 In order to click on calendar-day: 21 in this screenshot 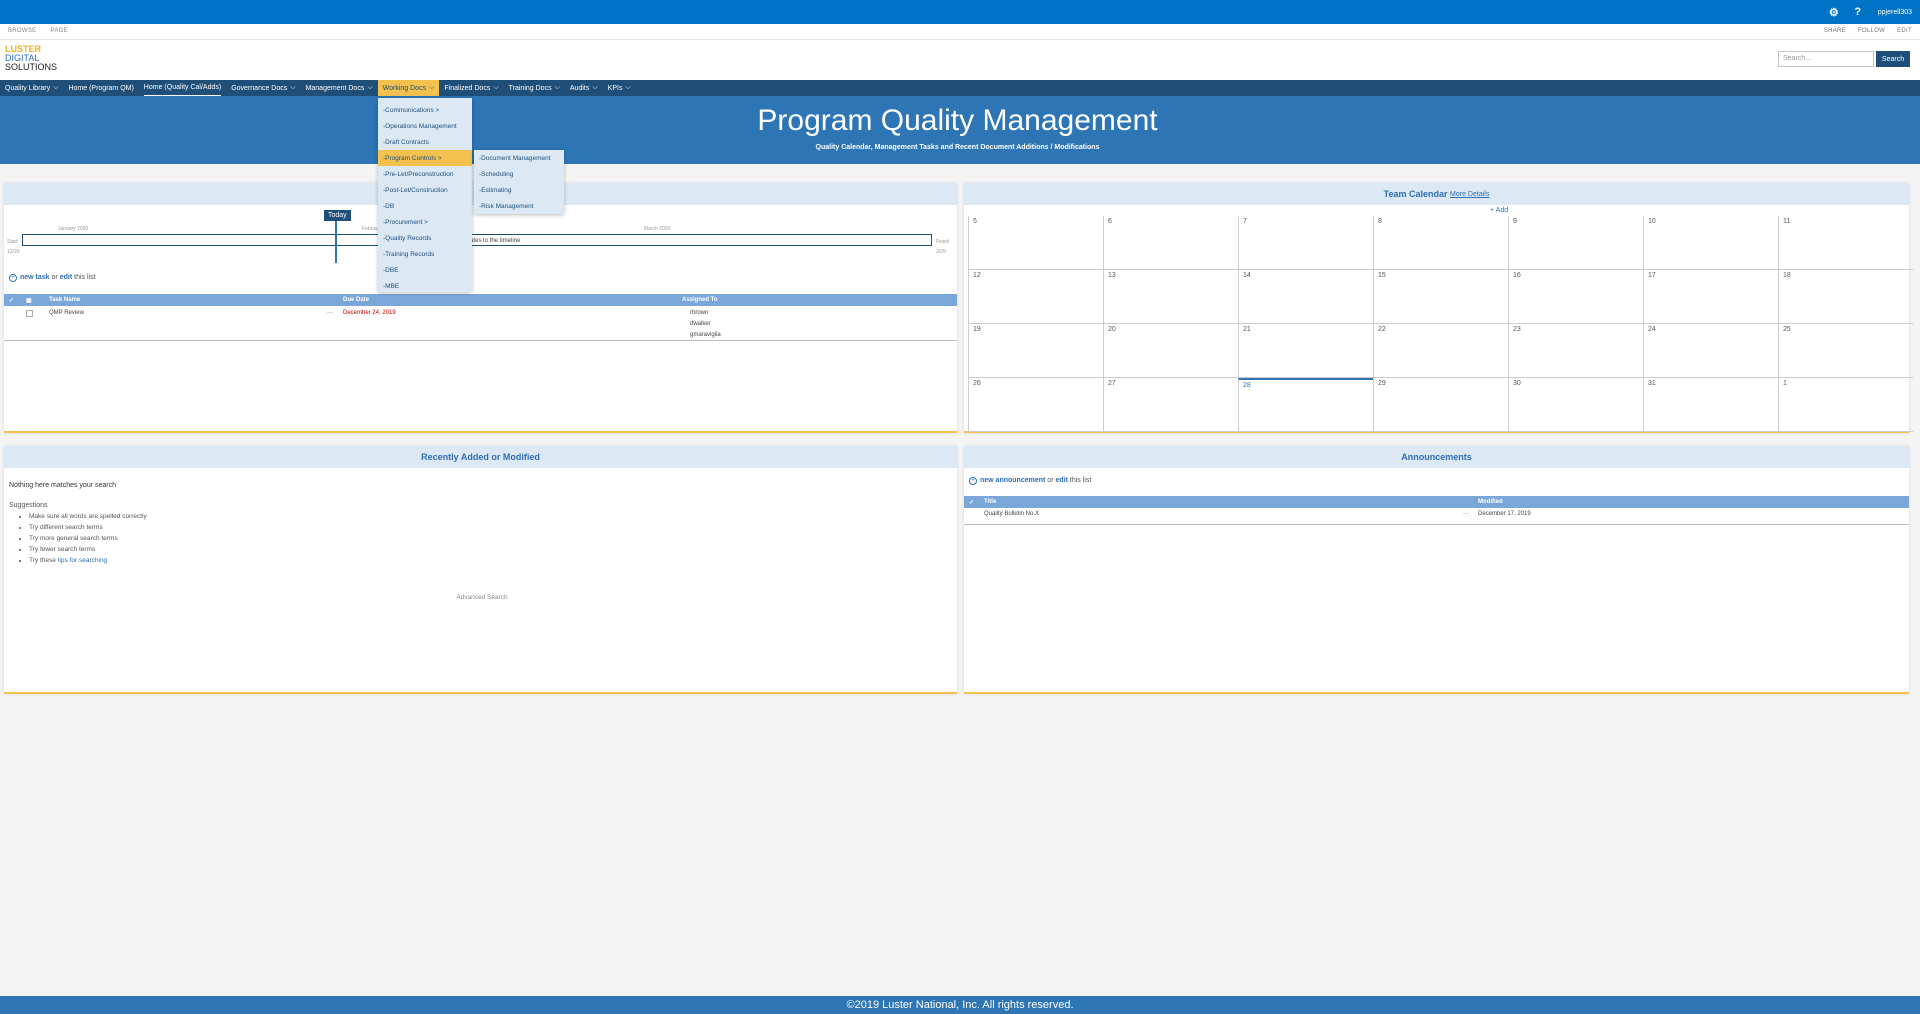, I will do `click(1305, 351)`.